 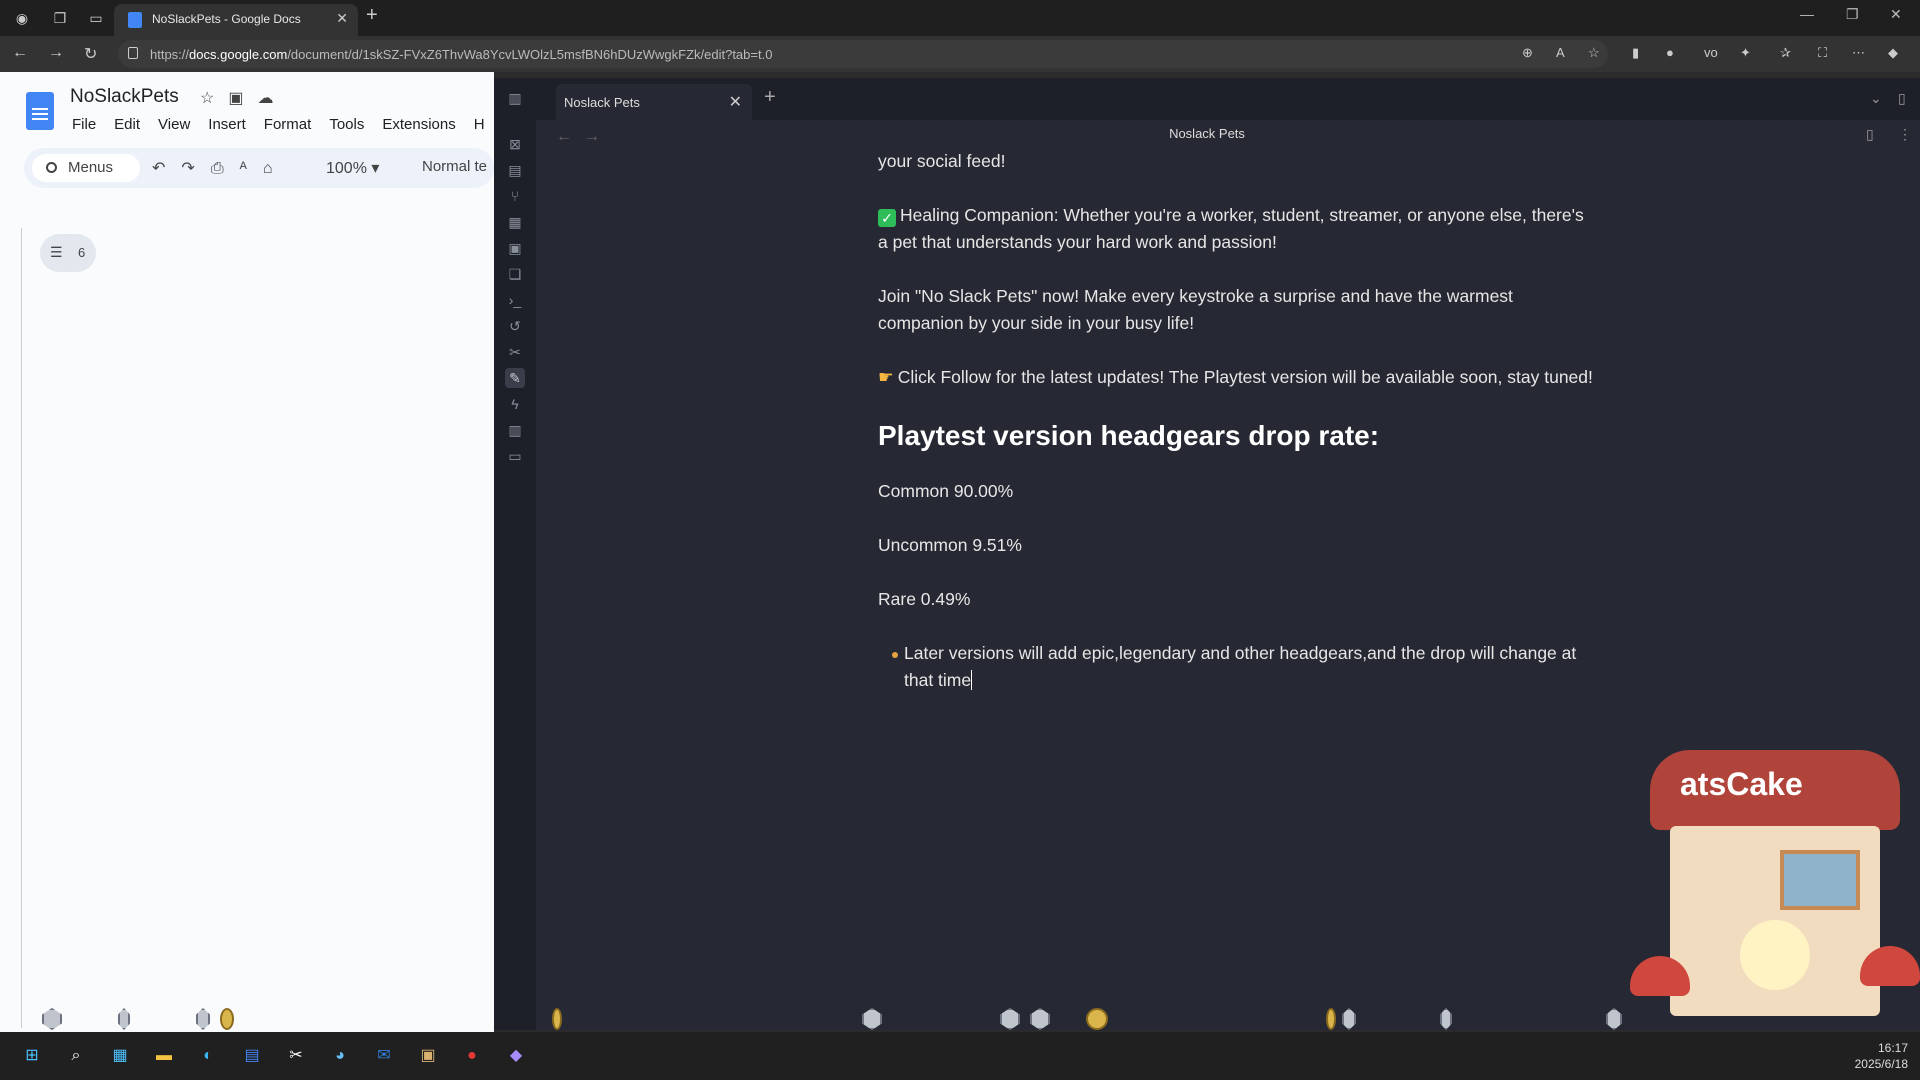 I want to click on edge-icon: ◐, so click(x=208, y=1056).